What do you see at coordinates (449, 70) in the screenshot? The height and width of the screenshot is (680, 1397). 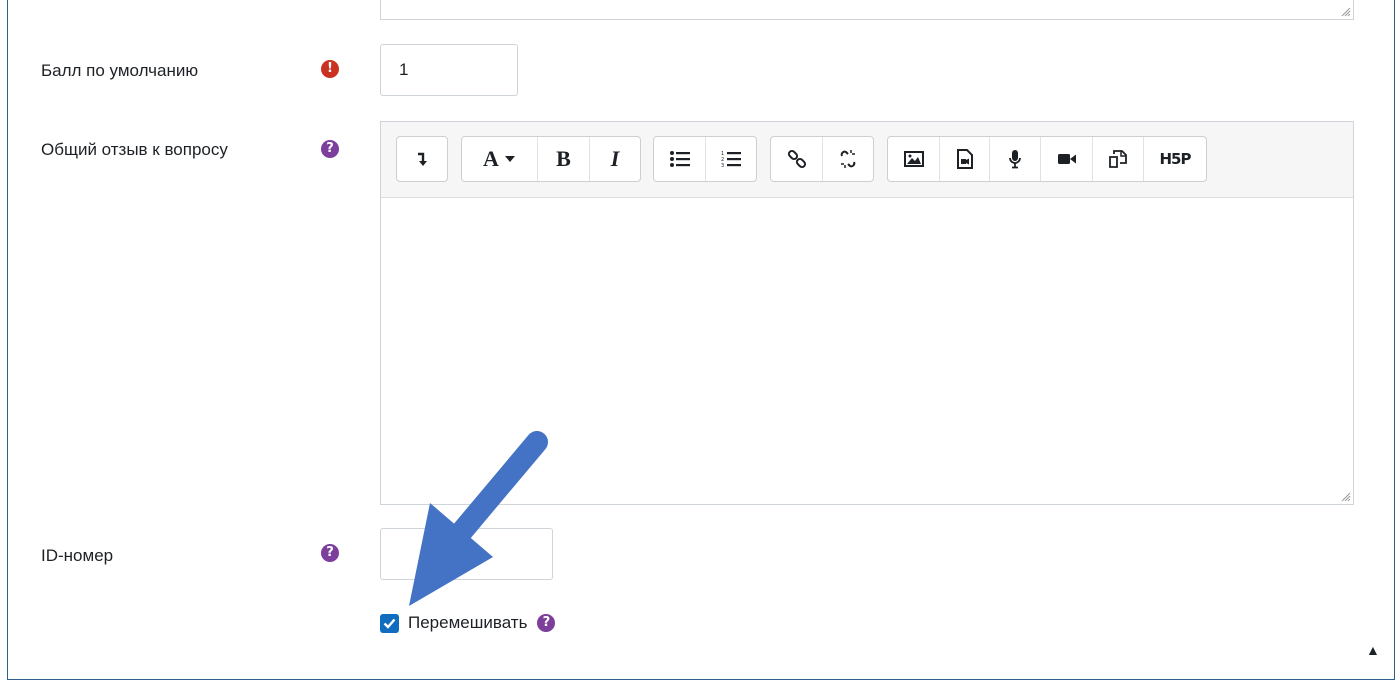 I see `default-mark-input` at bounding box center [449, 70].